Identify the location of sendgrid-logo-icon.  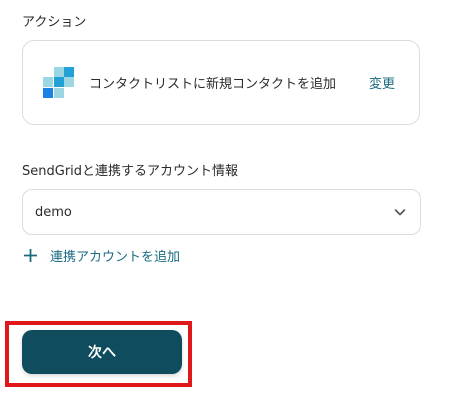
(58, 82).